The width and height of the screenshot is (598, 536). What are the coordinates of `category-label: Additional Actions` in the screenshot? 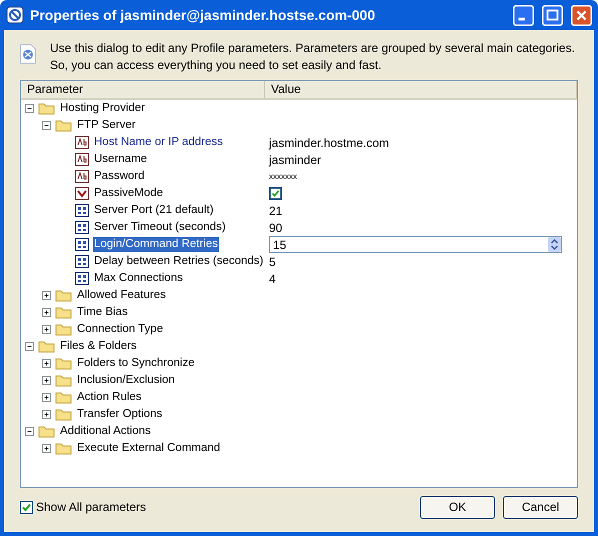 It's located at (105, 431).